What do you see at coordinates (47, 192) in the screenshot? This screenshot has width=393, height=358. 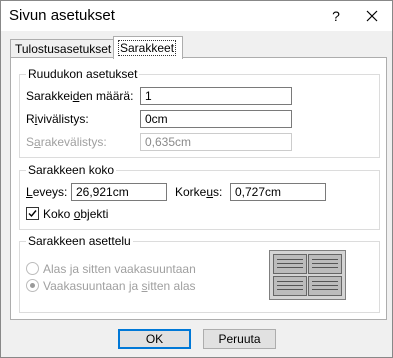 I see `width-label: Leveys:` at bounding box center [47, 192].